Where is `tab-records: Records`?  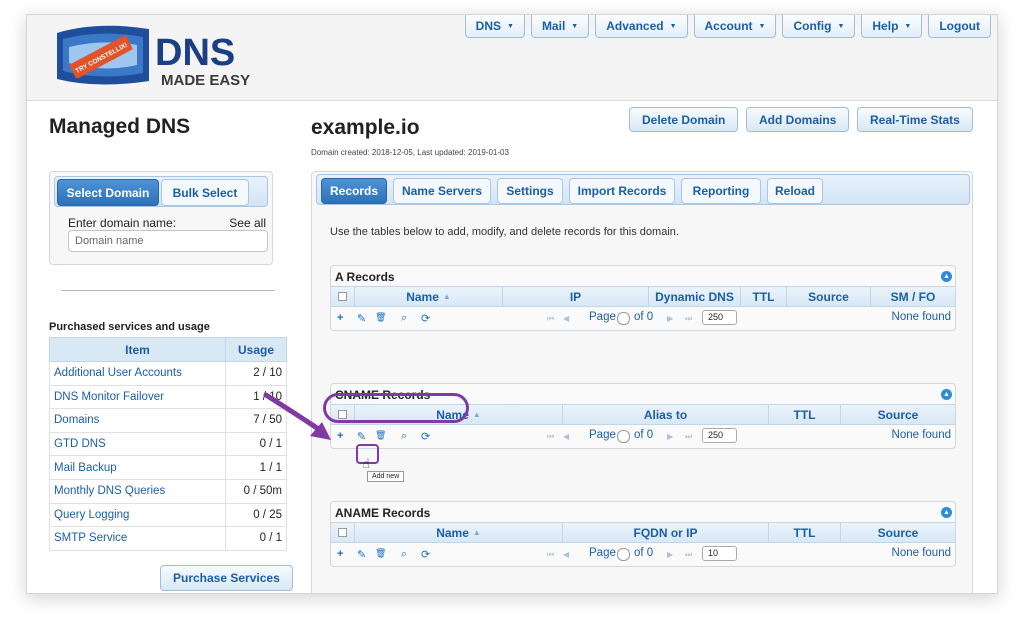 tab-records: Records is located at coordinates (354, 191).